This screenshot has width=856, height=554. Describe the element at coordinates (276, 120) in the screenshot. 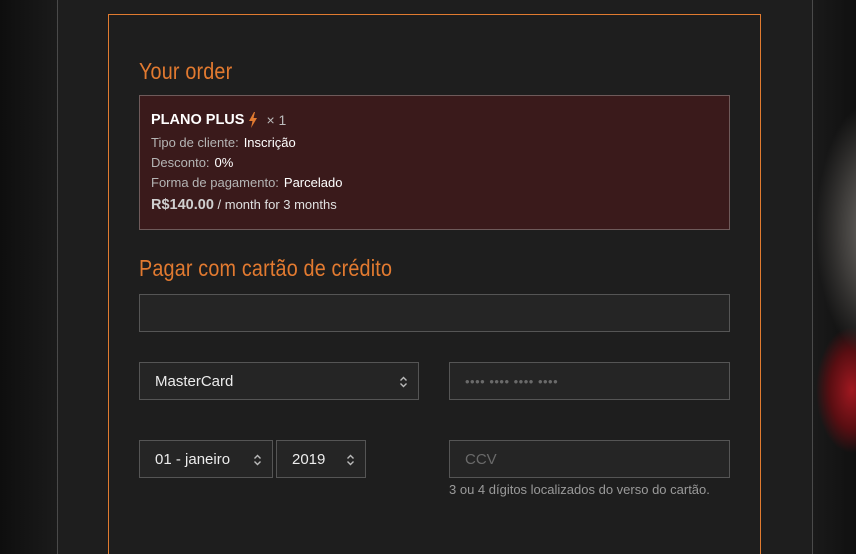

I see `product-quantity: × 1` at that location.